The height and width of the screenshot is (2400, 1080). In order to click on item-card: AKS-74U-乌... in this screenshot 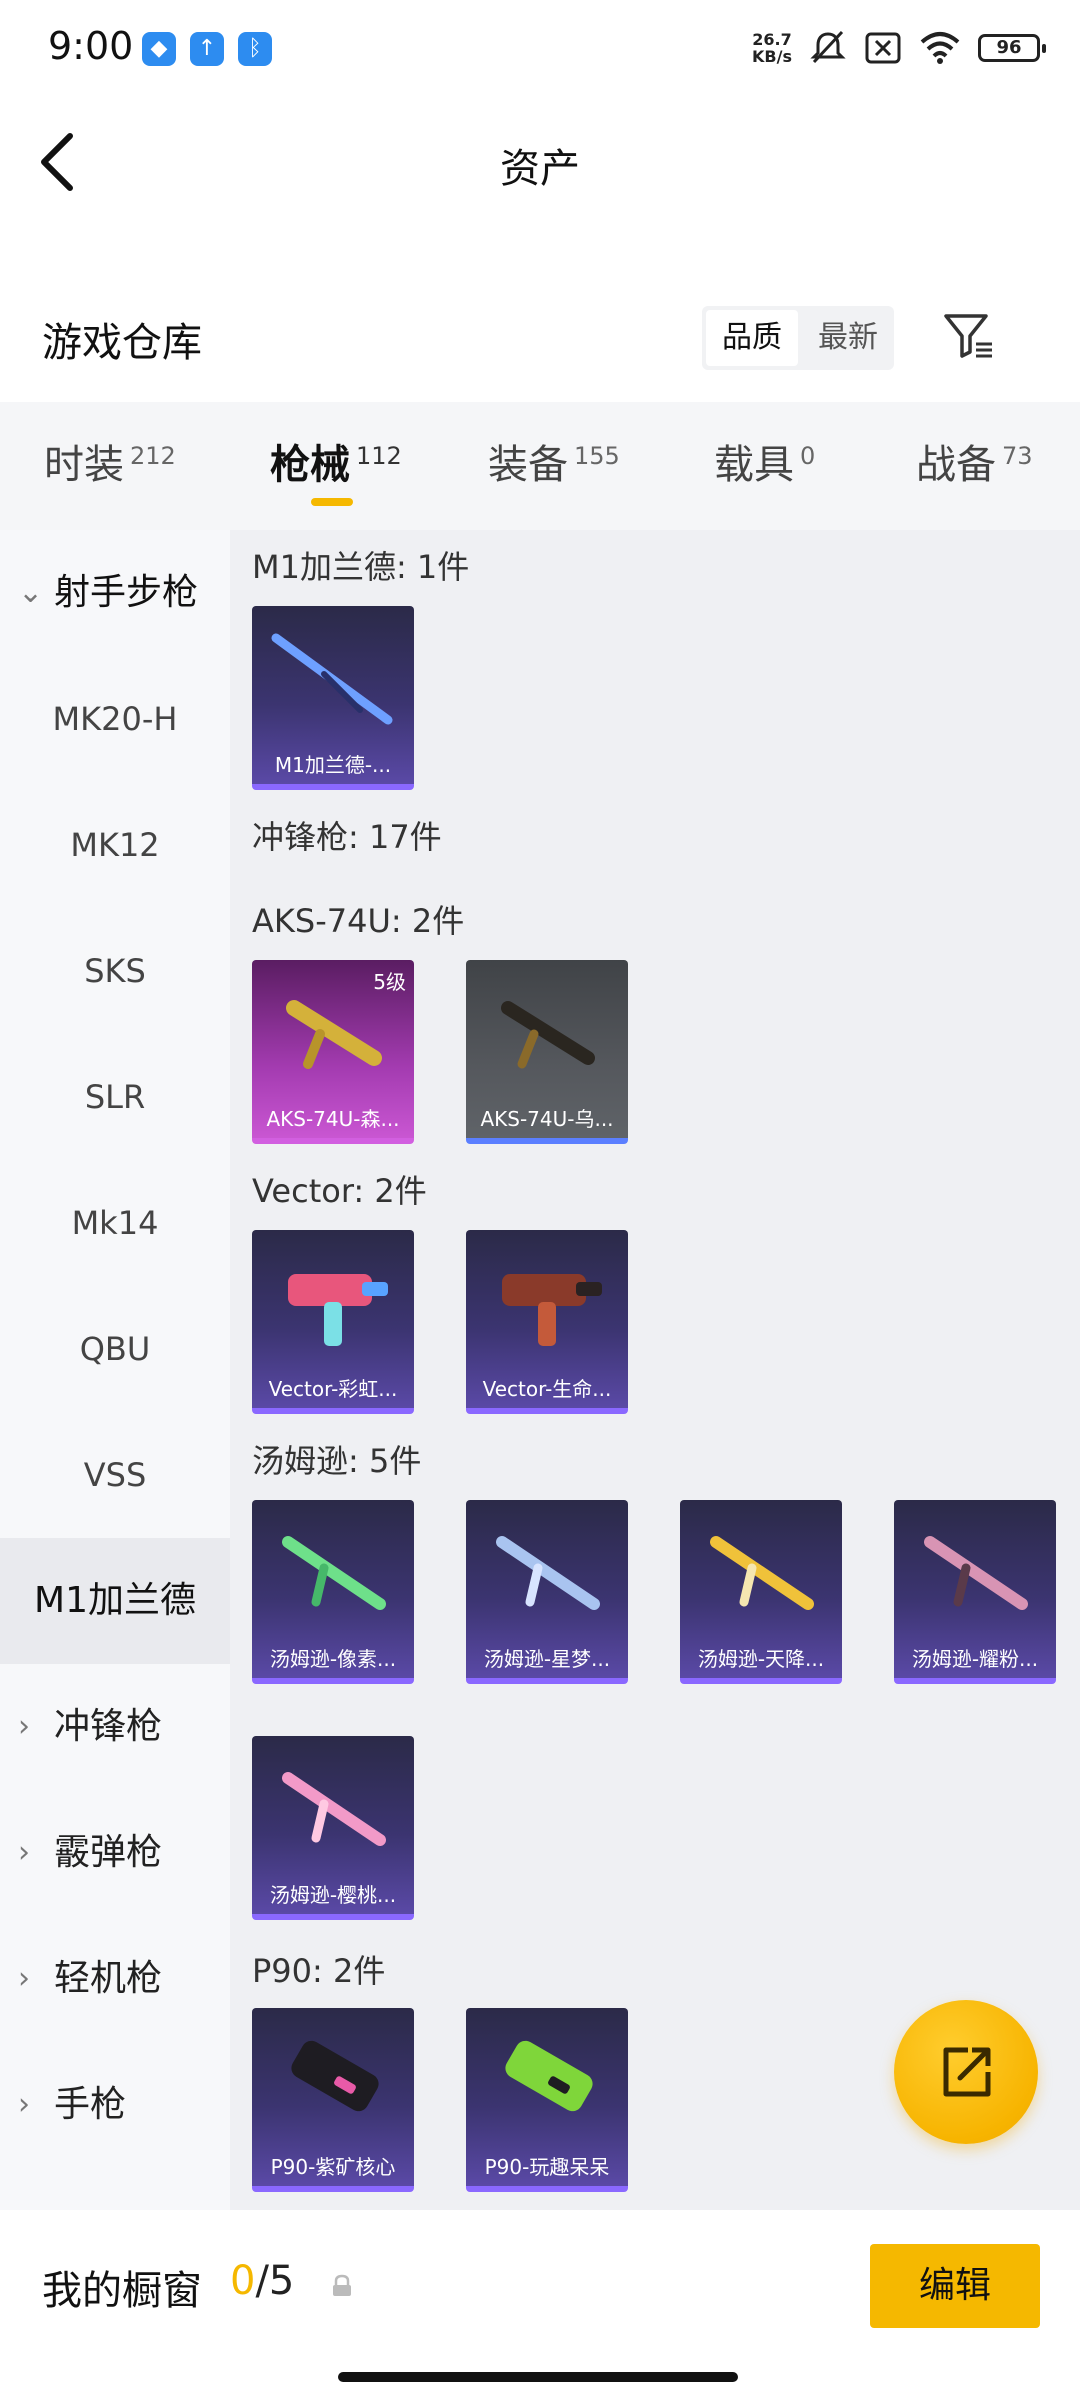, I will do `click(547, 1052)`.